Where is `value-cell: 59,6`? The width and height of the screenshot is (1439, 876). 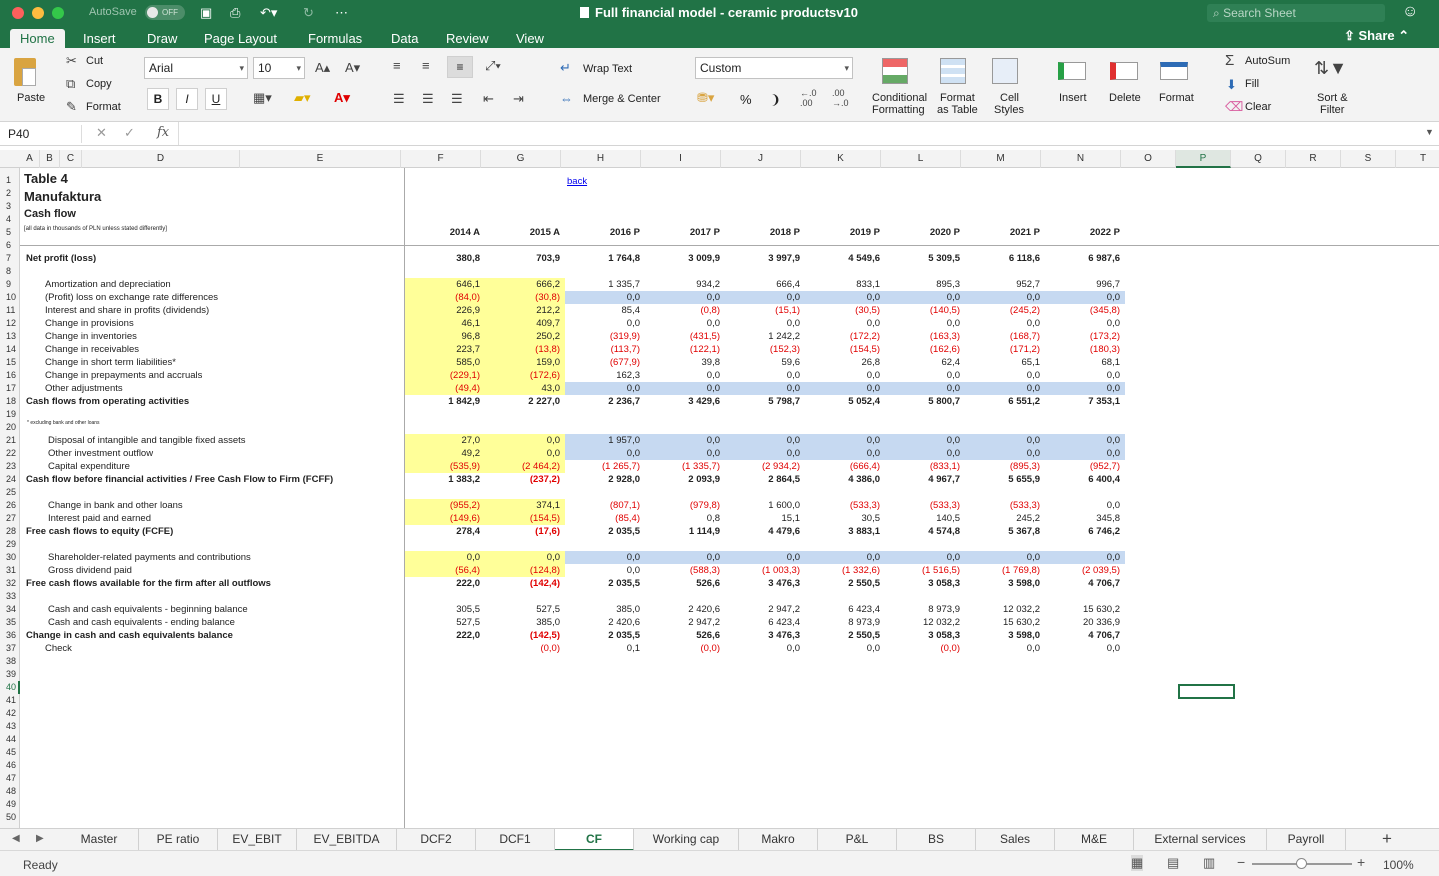
value-cell: 59,6 is located at coordinates (763, 362).